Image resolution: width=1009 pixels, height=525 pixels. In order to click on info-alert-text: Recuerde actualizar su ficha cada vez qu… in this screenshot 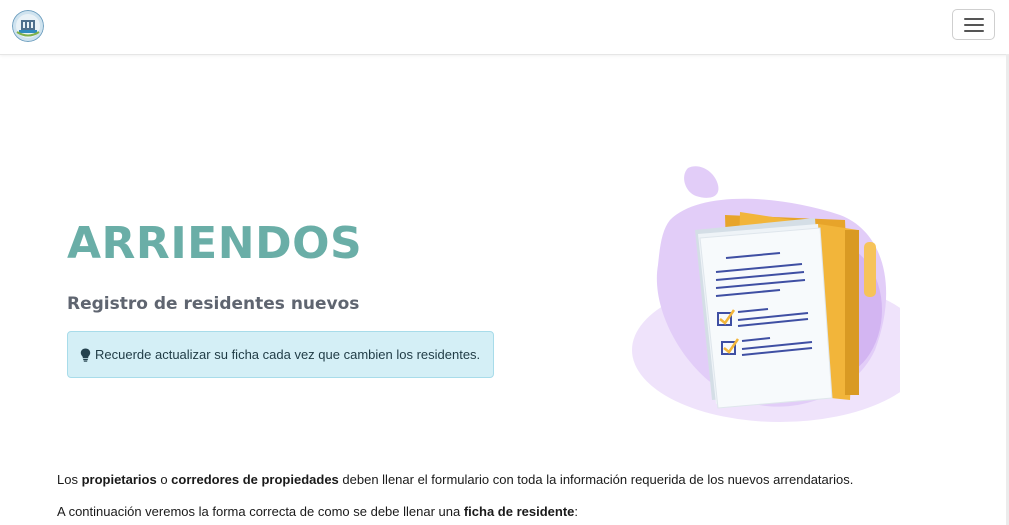, I will do `click(288, 354)`.